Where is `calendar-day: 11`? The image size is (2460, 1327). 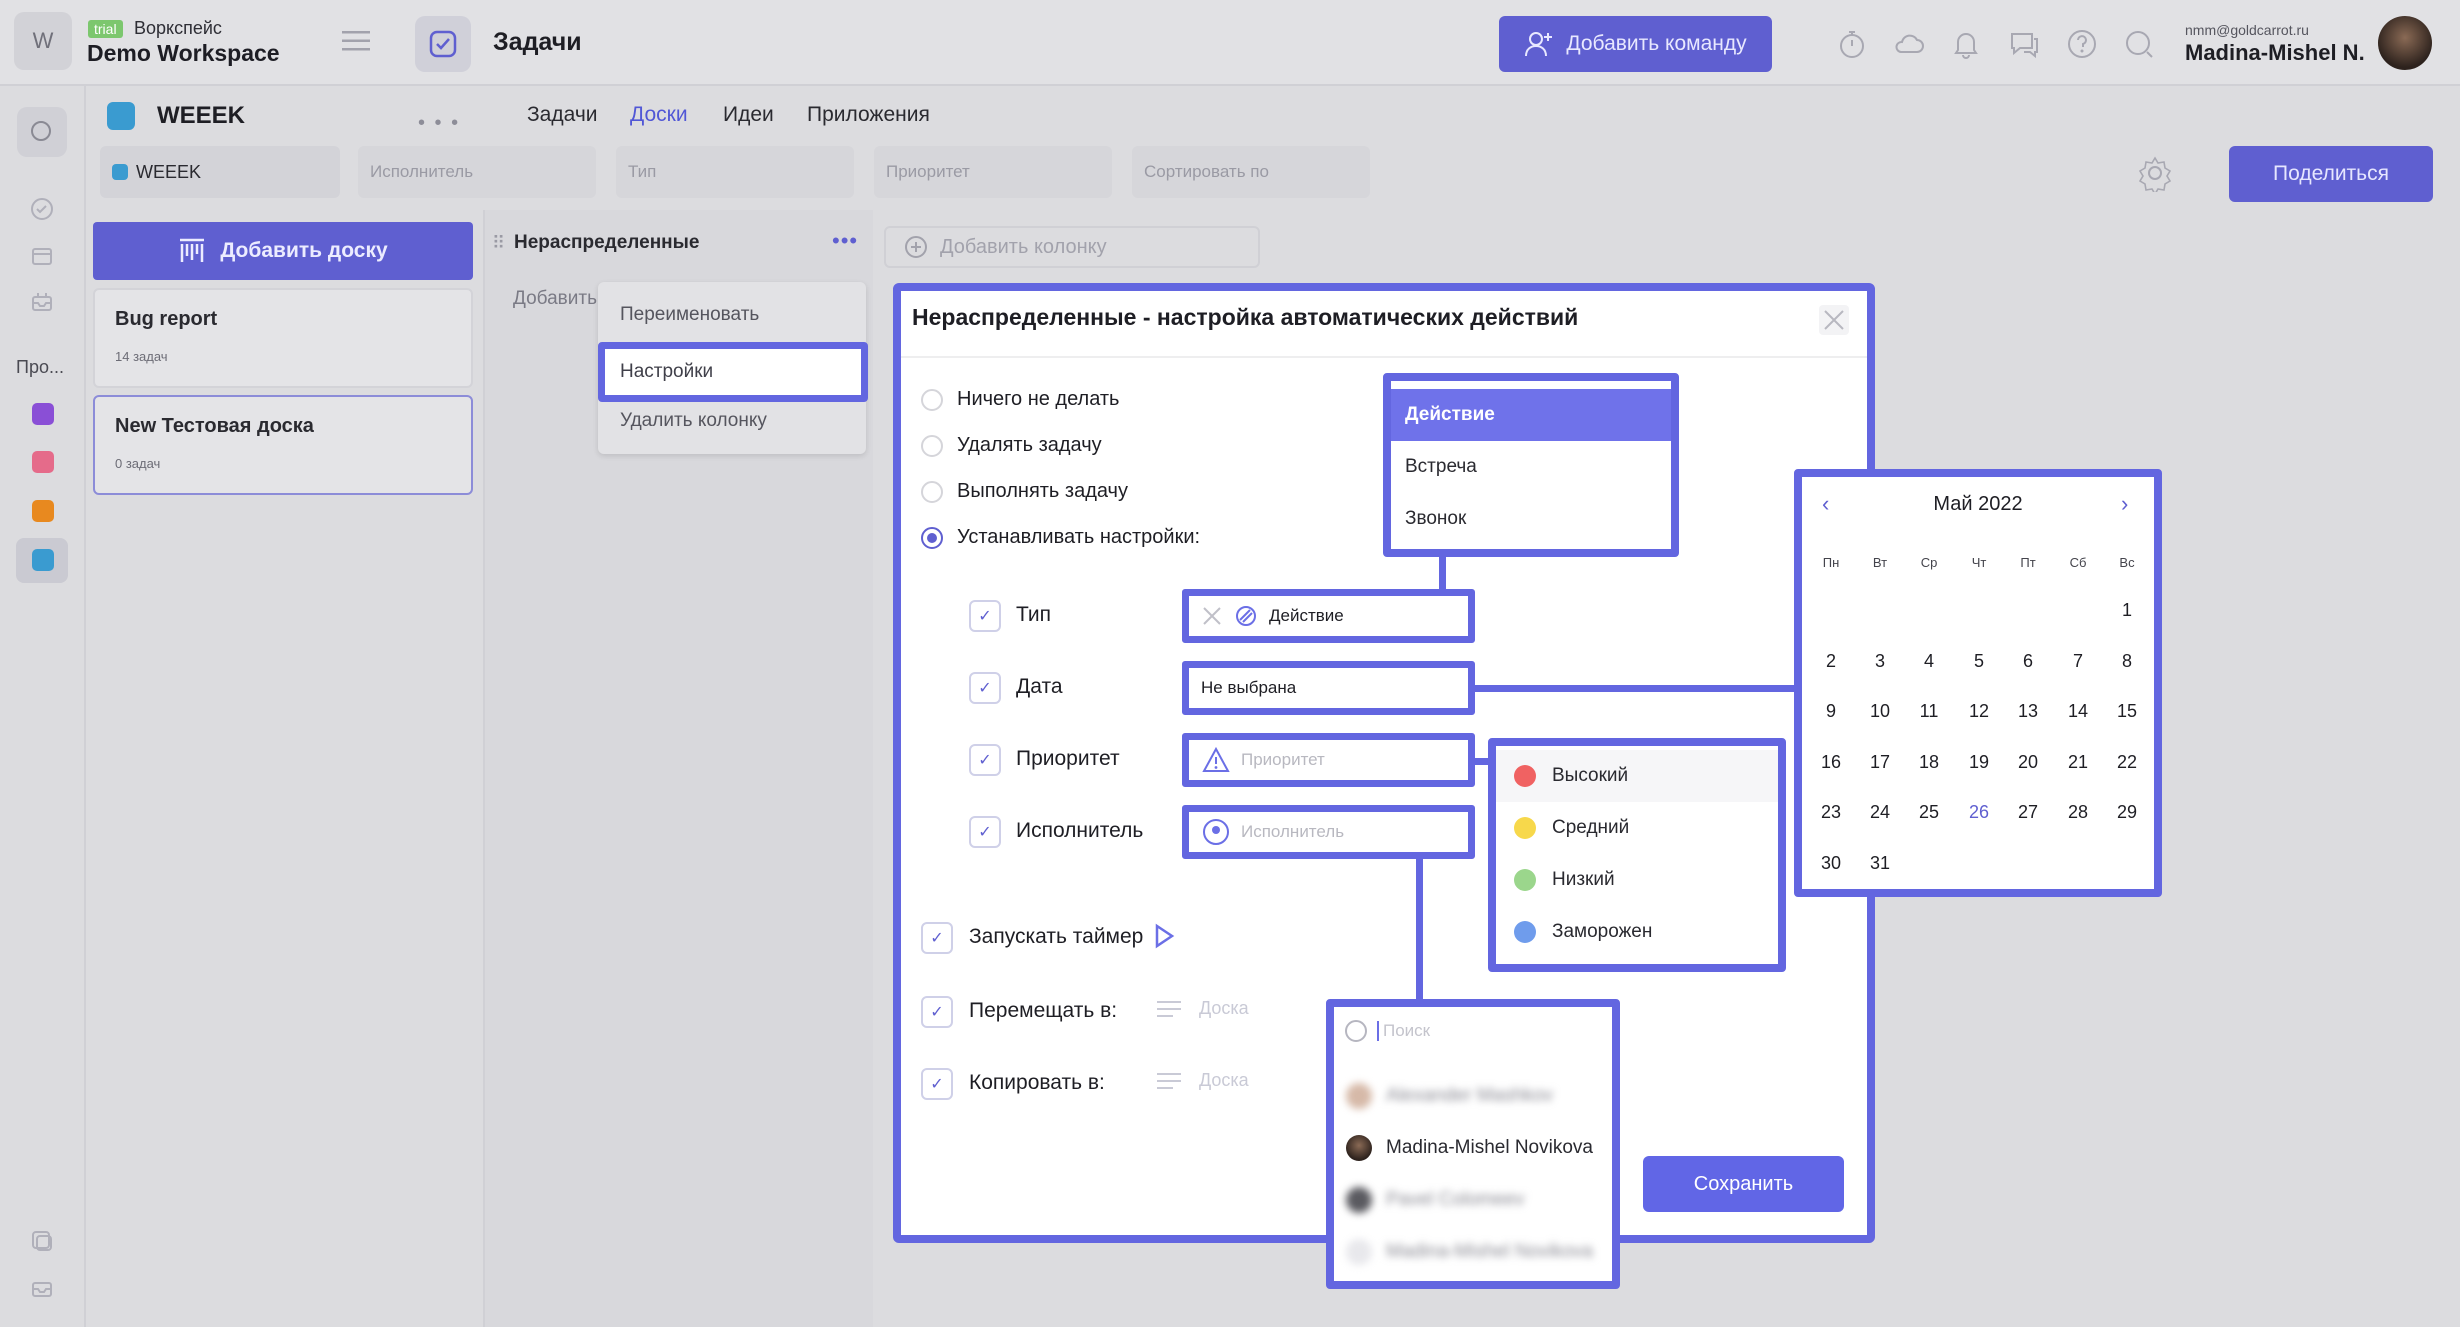
calendar-day: 11 is located at coordinates (1929, 711).